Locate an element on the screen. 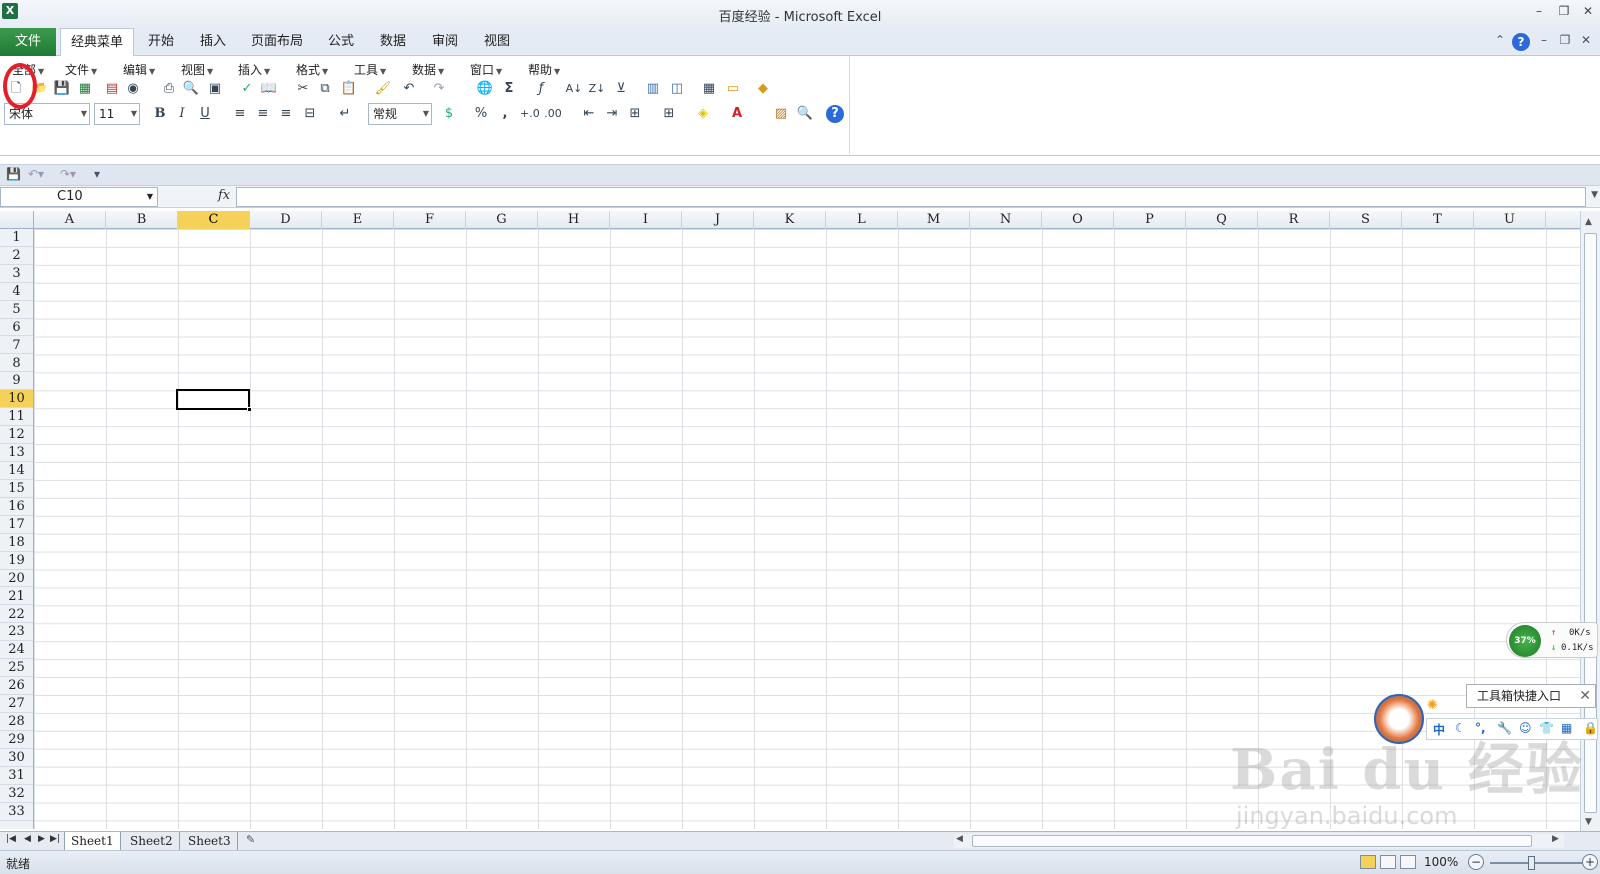 Image resolution: width=1600 pixels, height=874 pixels. row-header: 6 is located at coordinates (16, 328).